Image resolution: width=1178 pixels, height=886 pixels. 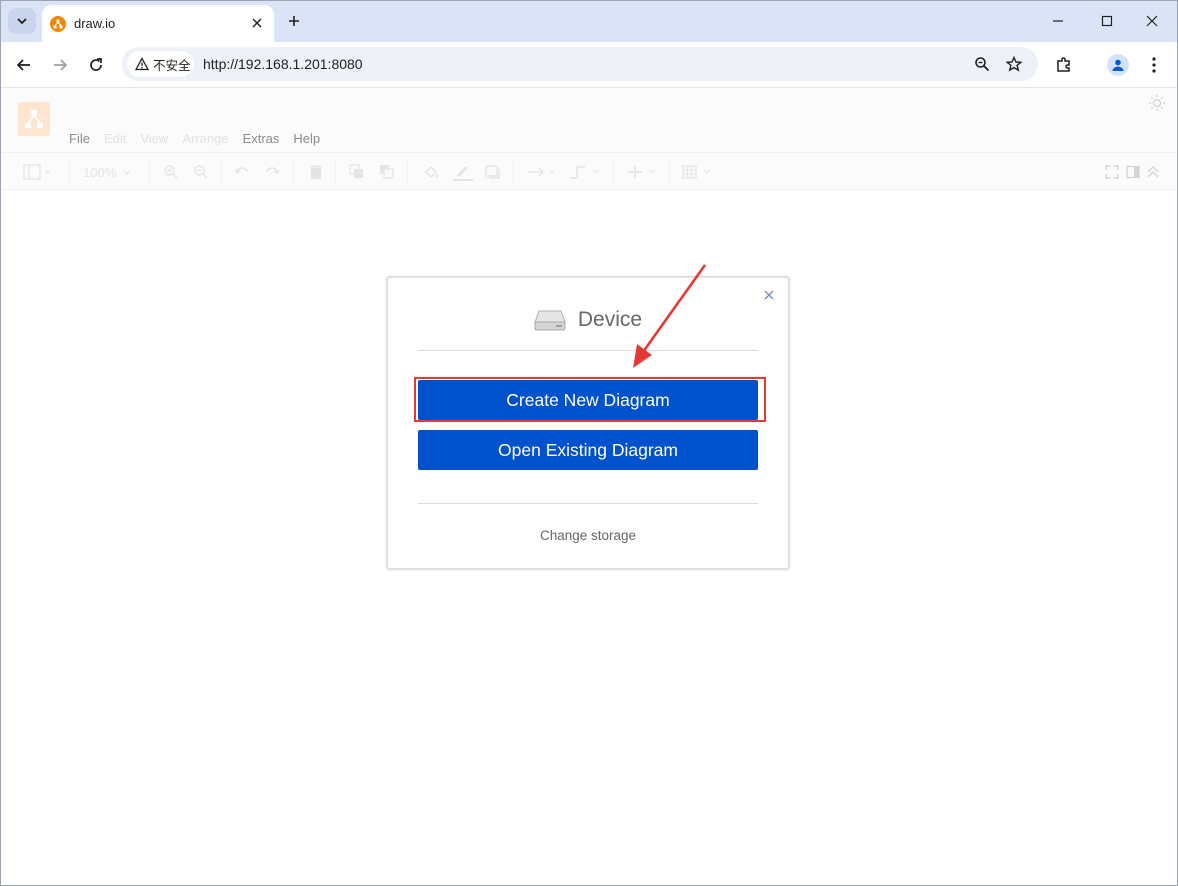 What do you see at coordinates (1157, 103) in the screenshot?
I see `sun-icon` at bounding box center [1157, 103].